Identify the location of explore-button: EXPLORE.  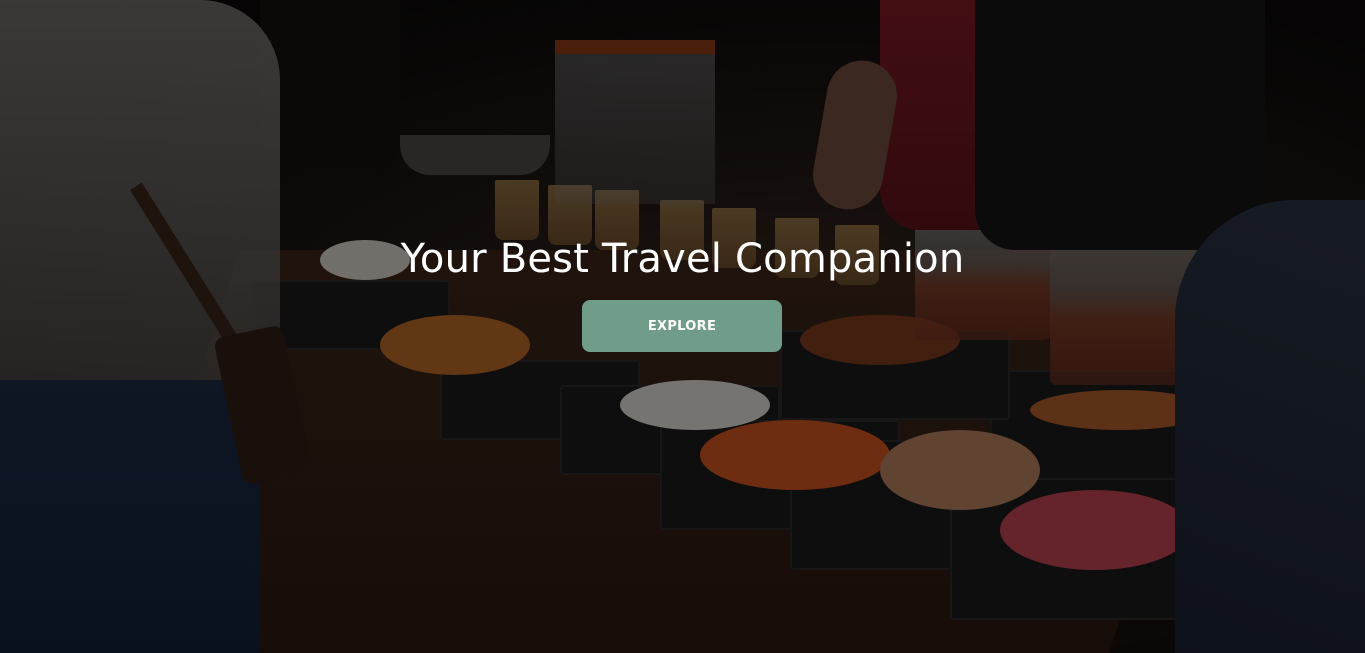
(682, 326).